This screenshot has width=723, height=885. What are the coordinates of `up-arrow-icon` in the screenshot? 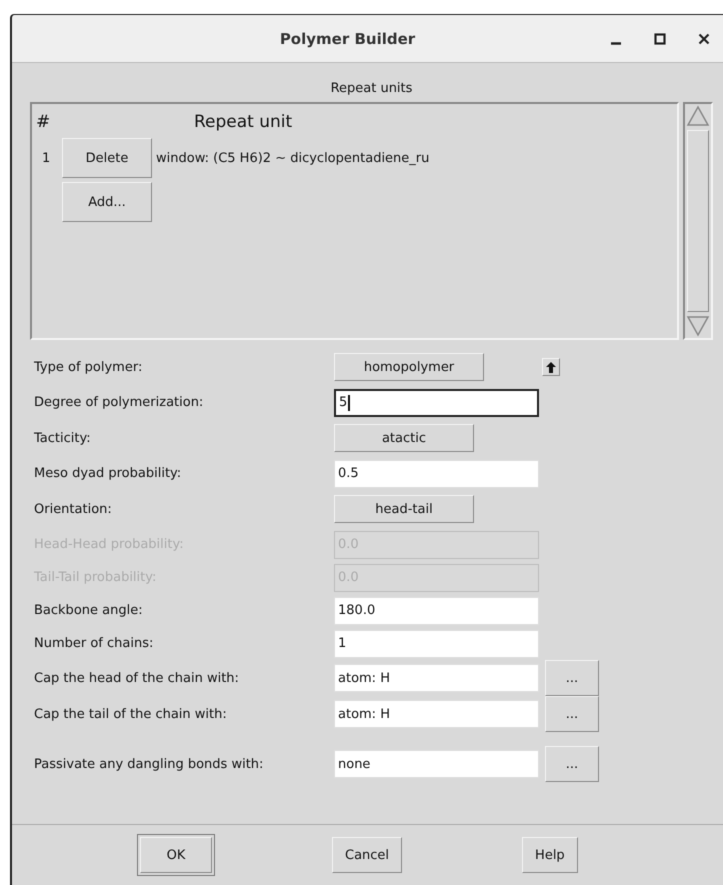 It's located at (551, 367).